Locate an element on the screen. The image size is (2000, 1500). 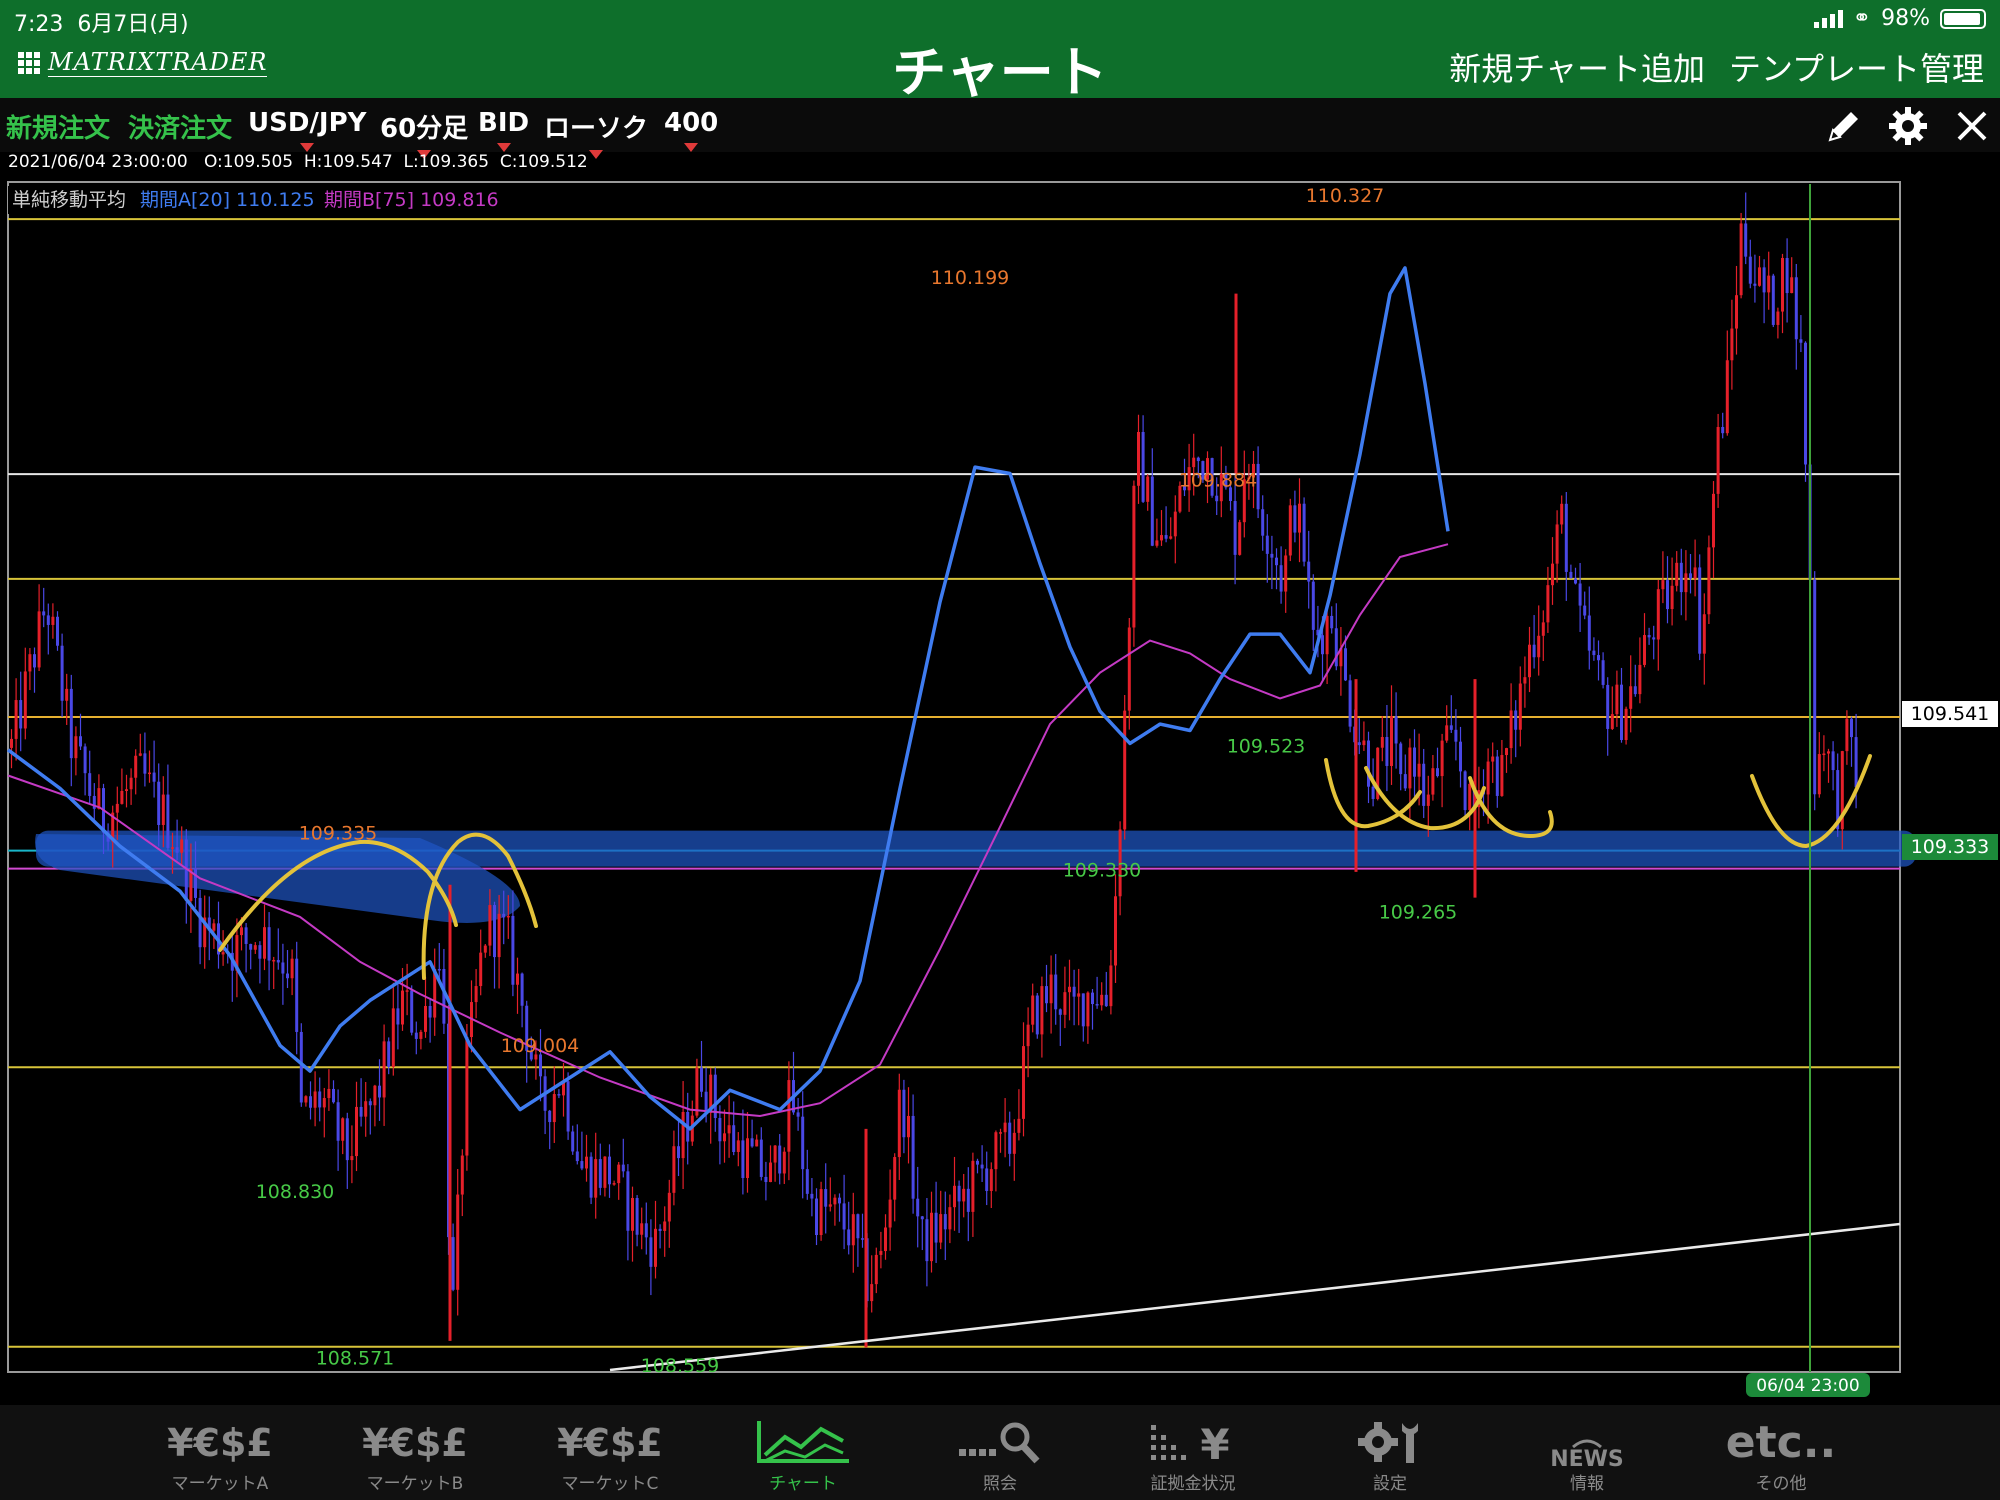
currency-icon: ¥€$£ is located at coordinates (220, 1443).